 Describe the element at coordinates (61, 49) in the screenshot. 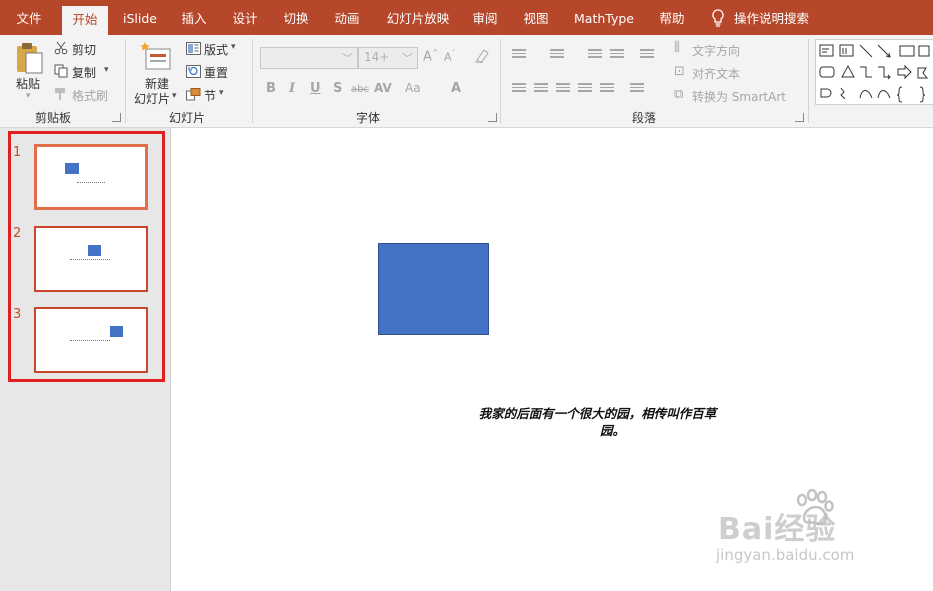

I see `scissors-icon` at that location.